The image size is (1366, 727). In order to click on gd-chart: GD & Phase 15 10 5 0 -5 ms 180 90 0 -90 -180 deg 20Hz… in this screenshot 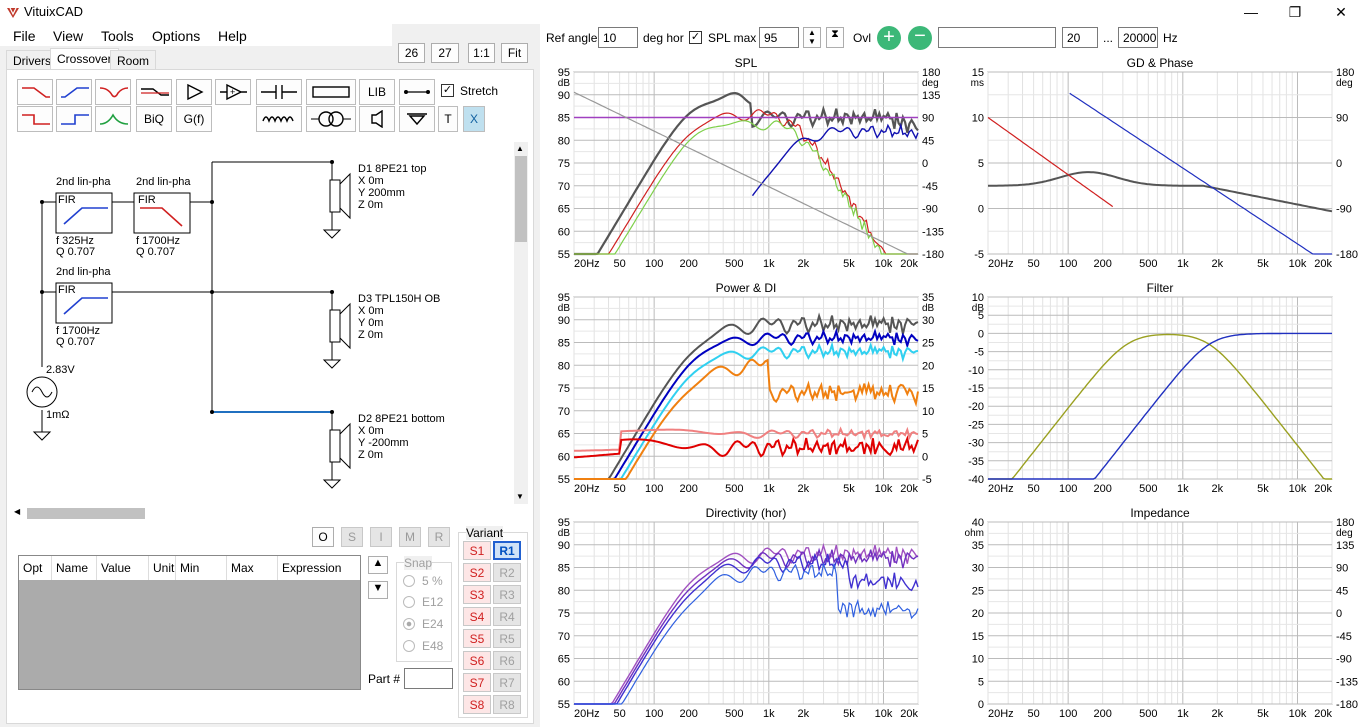, I will do `click(1162, 165)`.